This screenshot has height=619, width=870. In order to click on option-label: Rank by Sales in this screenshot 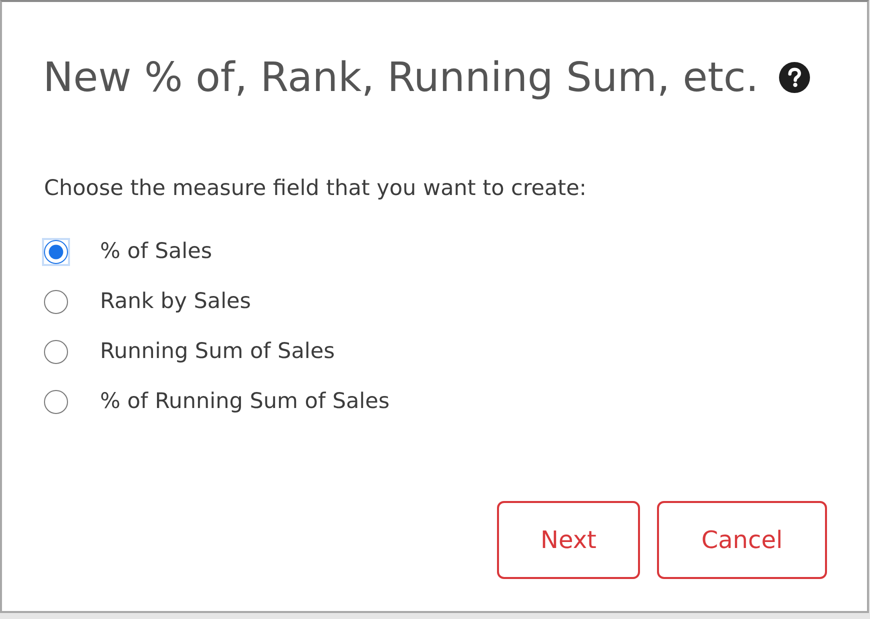, I will do `click(175, 302)`.